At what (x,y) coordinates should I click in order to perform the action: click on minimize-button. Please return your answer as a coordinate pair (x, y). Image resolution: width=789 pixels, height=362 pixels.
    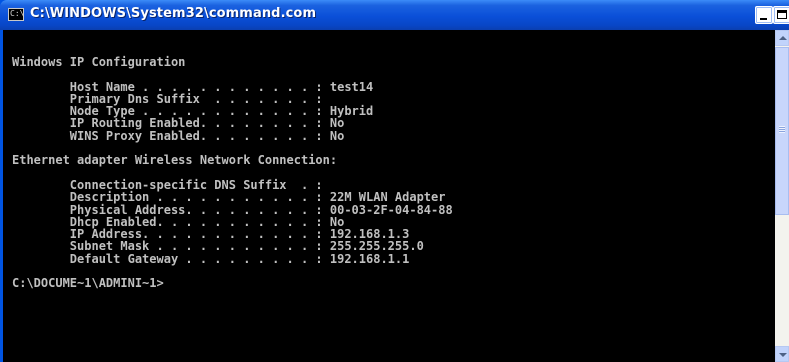
    Looking at the image, I should click on (764, 15).